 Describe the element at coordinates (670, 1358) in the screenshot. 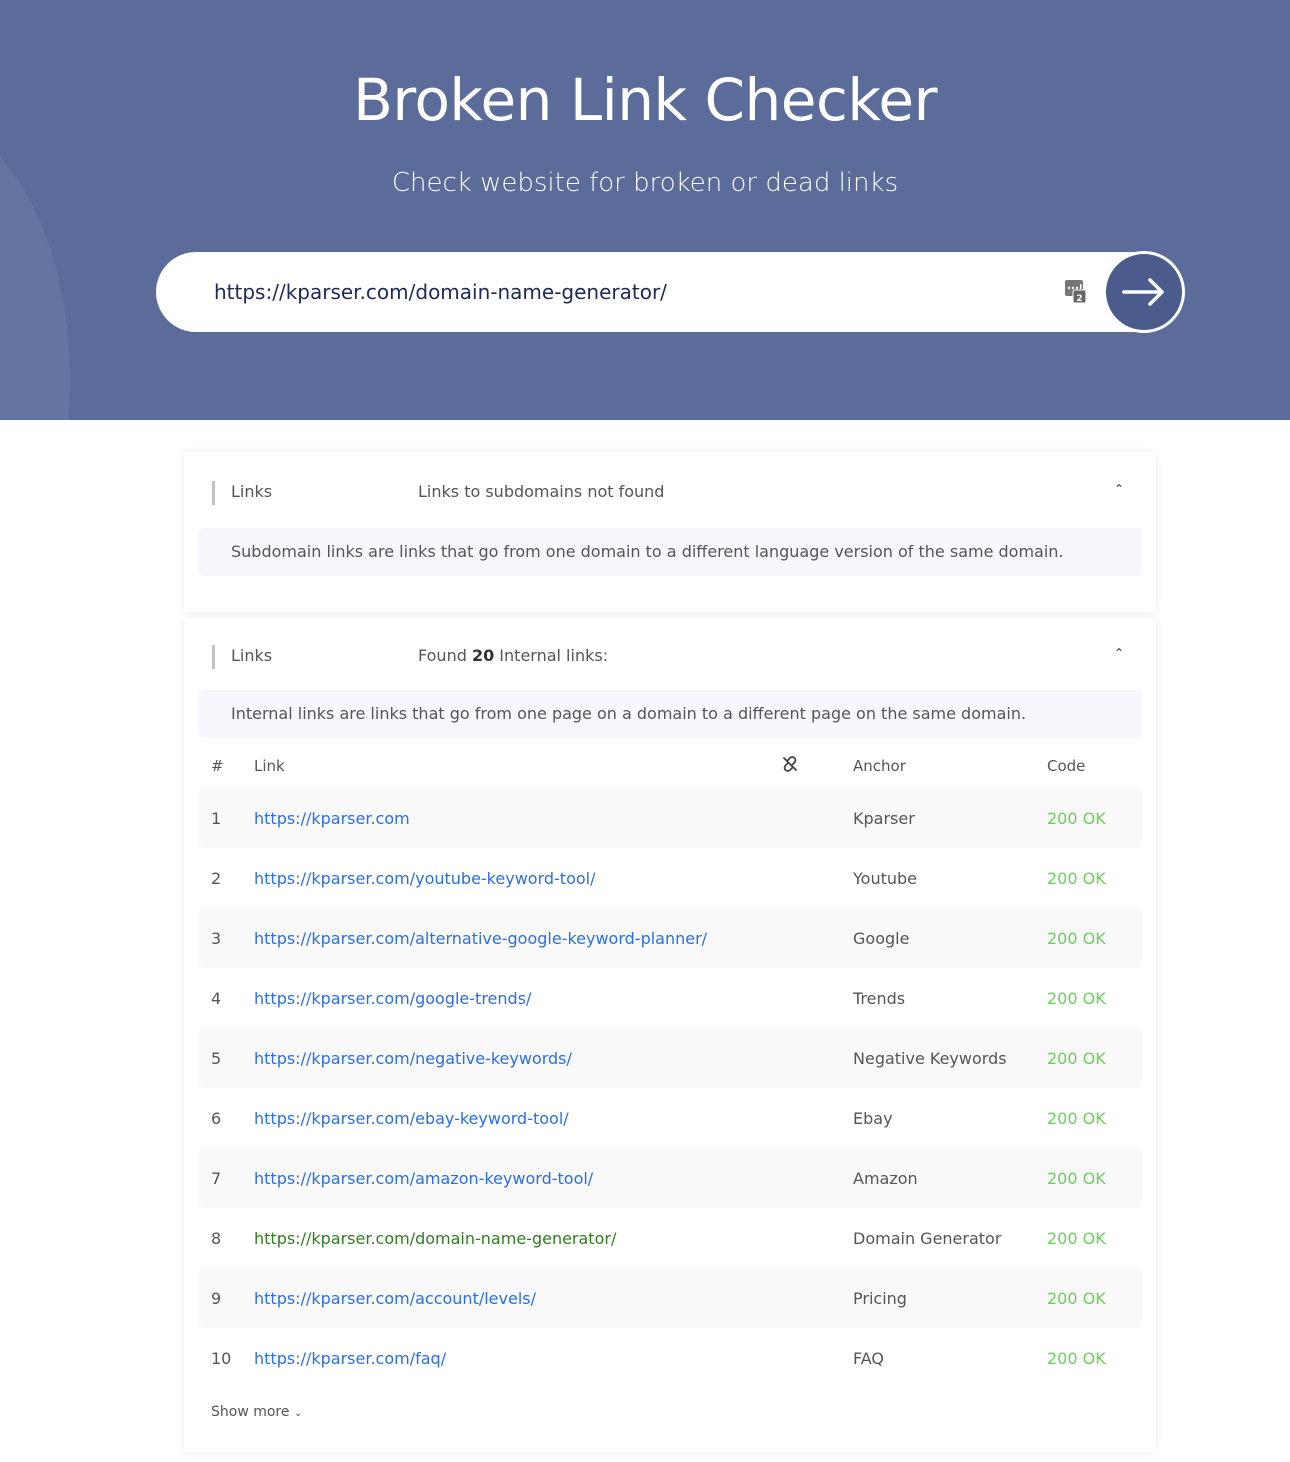

I see `table-row: 10 https://kparser.com/faq/ FAQ 200 OK` at that location.